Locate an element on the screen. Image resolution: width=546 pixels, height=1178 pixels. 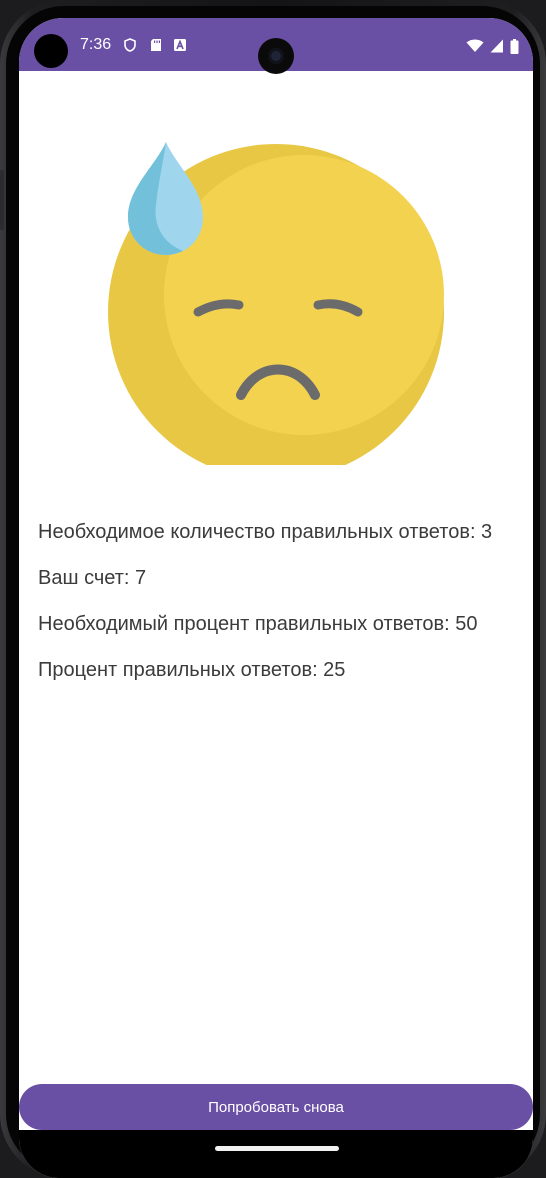
punch-hole is located at coordinates (51, 51).